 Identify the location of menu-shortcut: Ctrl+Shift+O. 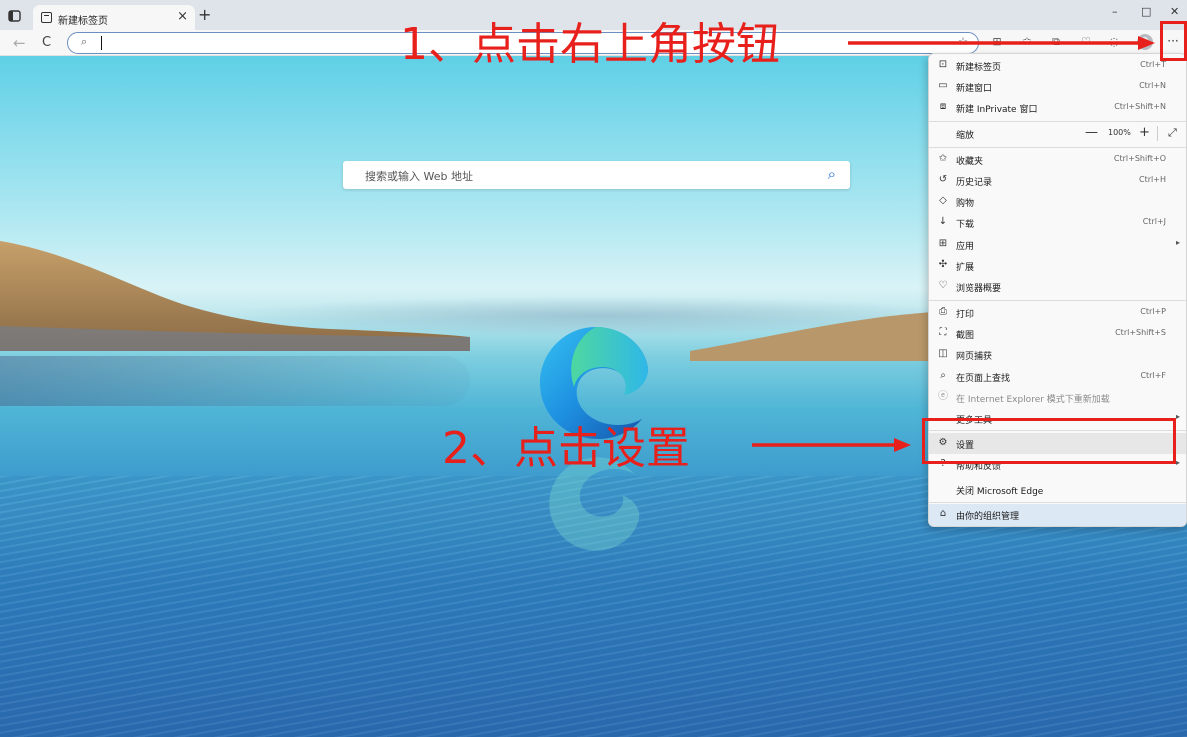
(1139, 158).